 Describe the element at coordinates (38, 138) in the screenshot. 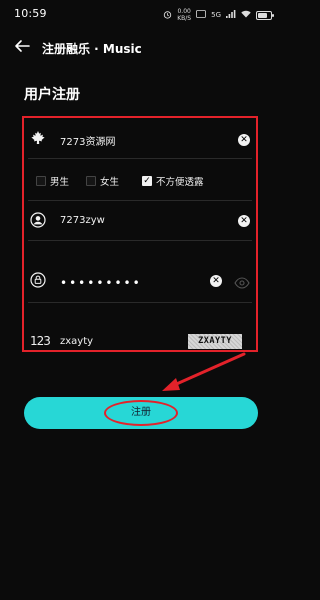

I see `maple-leaf-icon` at that location.